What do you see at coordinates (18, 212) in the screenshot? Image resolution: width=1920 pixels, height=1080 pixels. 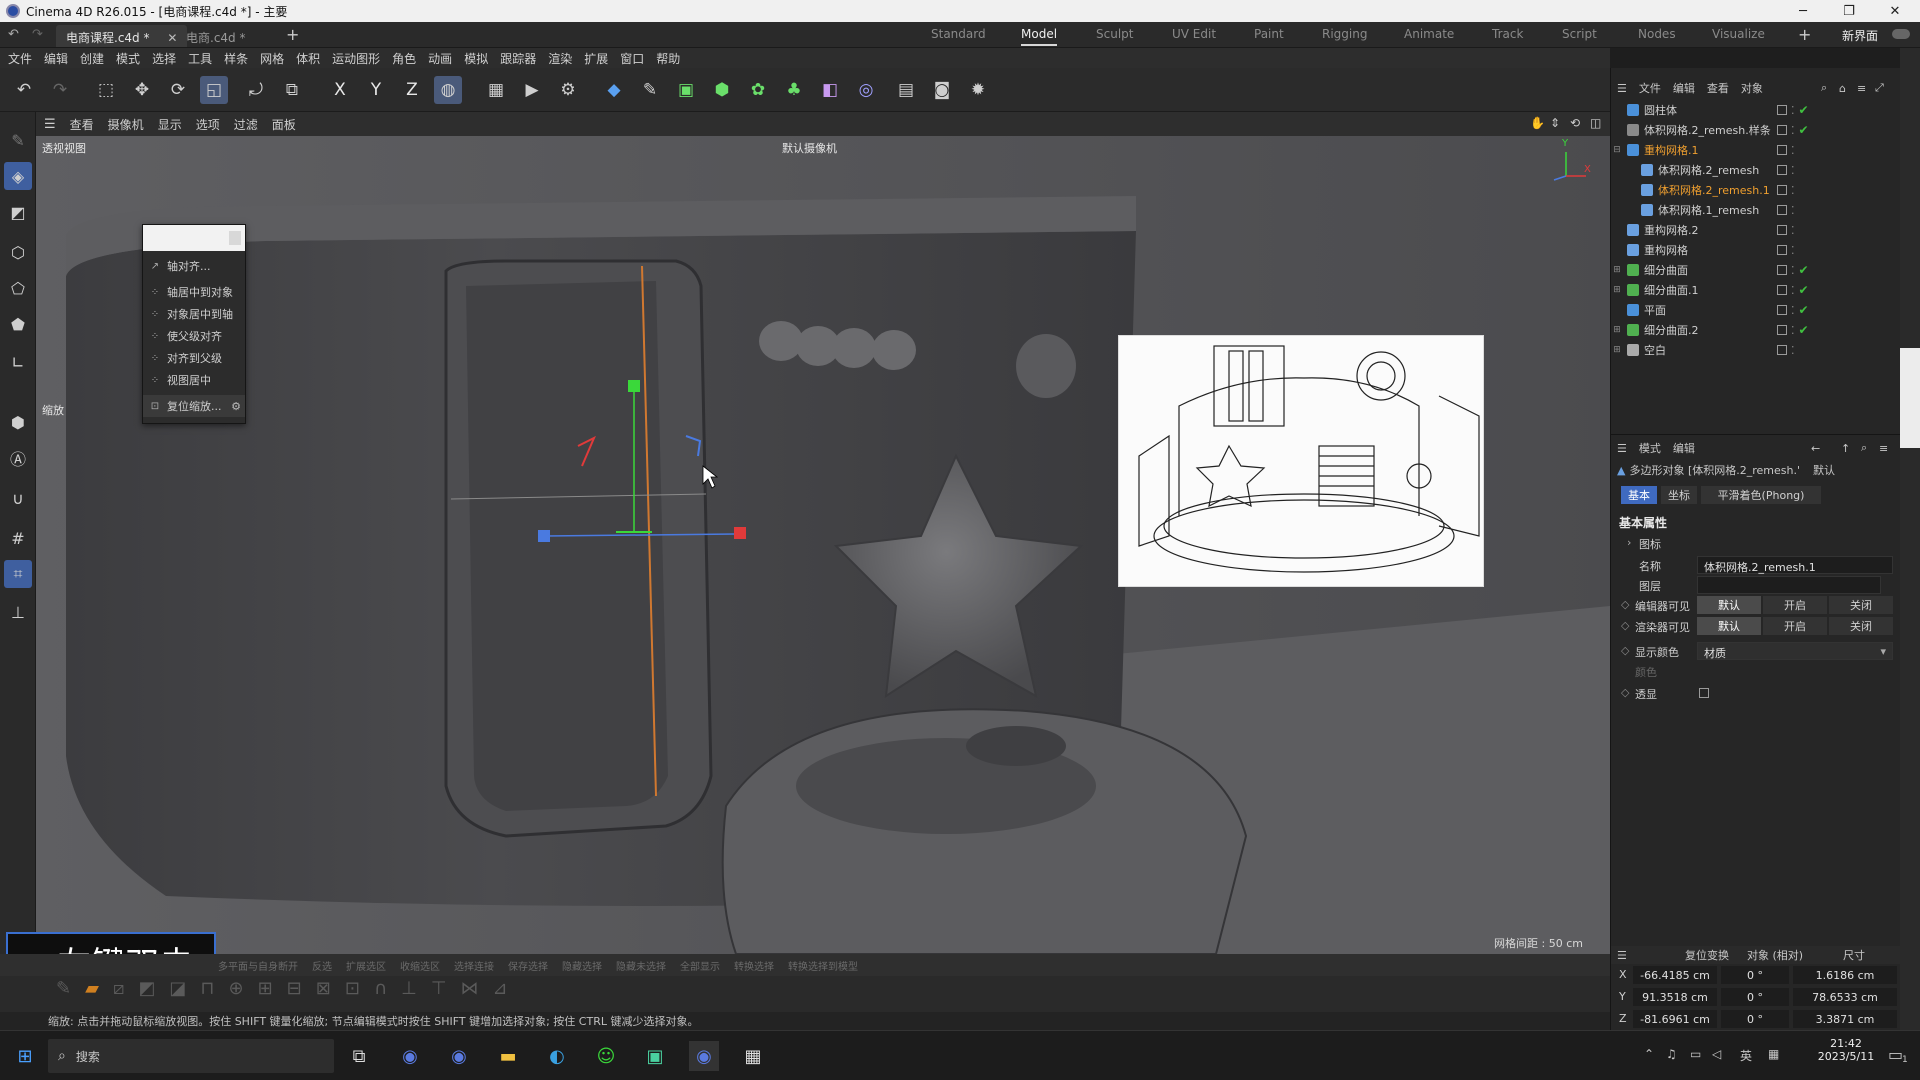 I see `texture-mode-icon: ◩` at bounding box center [18, 212].